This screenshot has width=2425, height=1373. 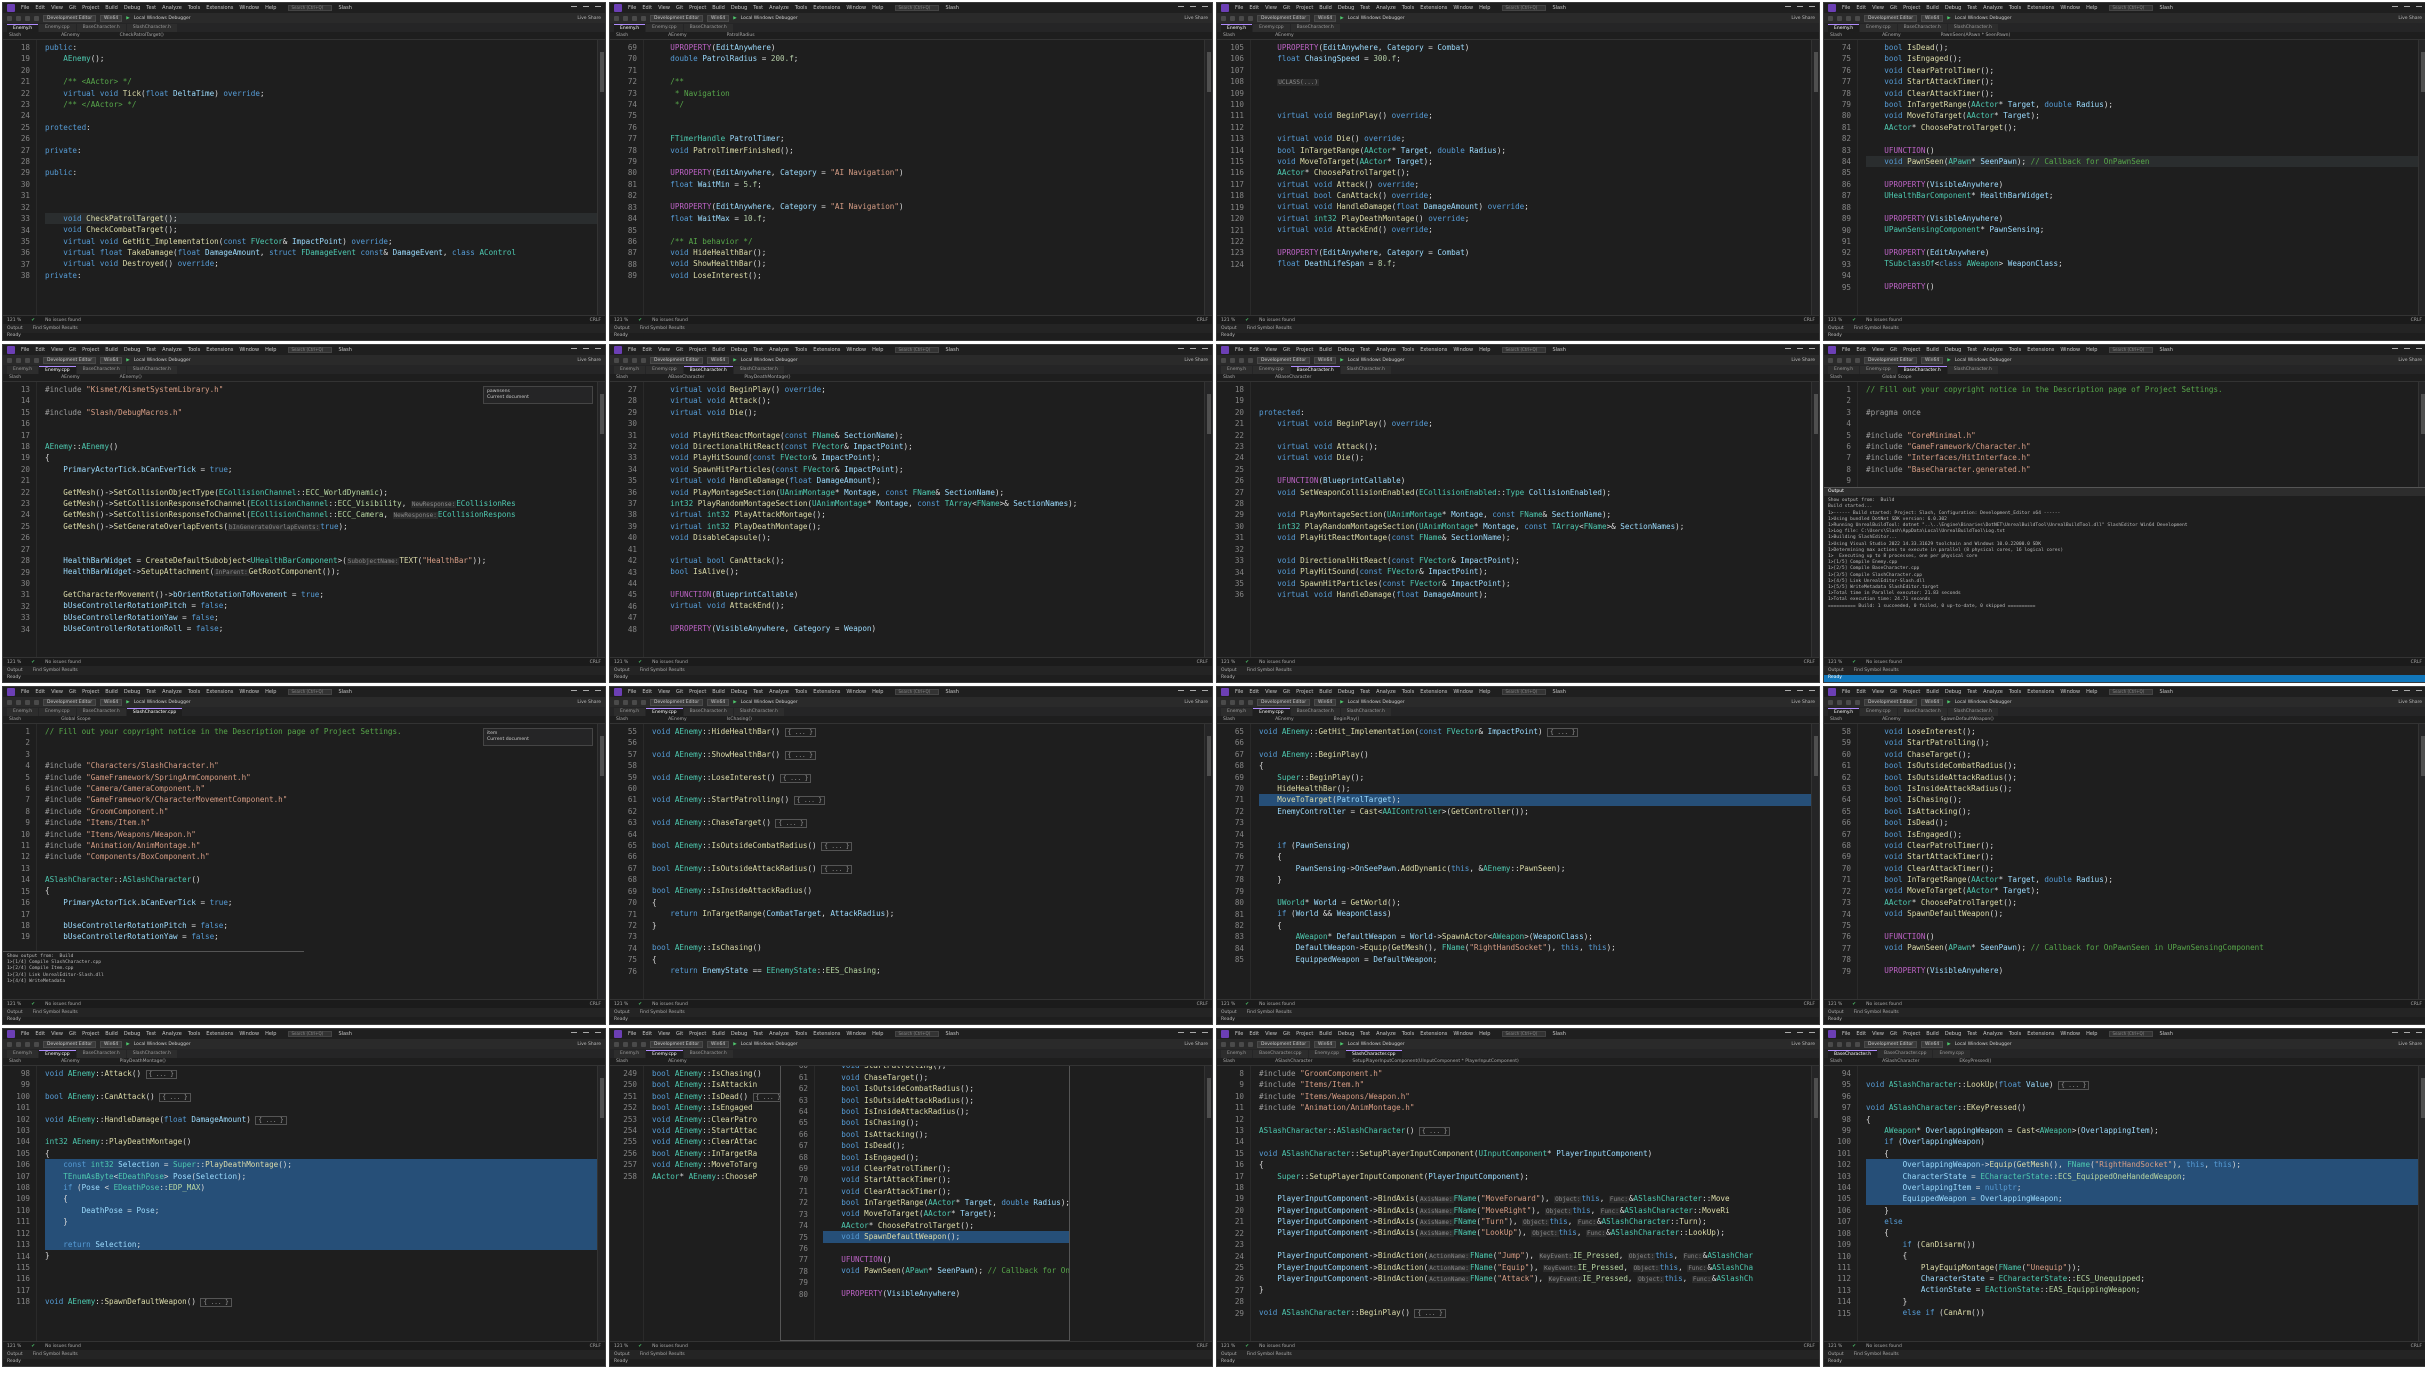 What do you see at coordinates (946, 1134) in the screenshot?
I see `code-line: bool IsAttacking();` at bounding box center [946, 1134].